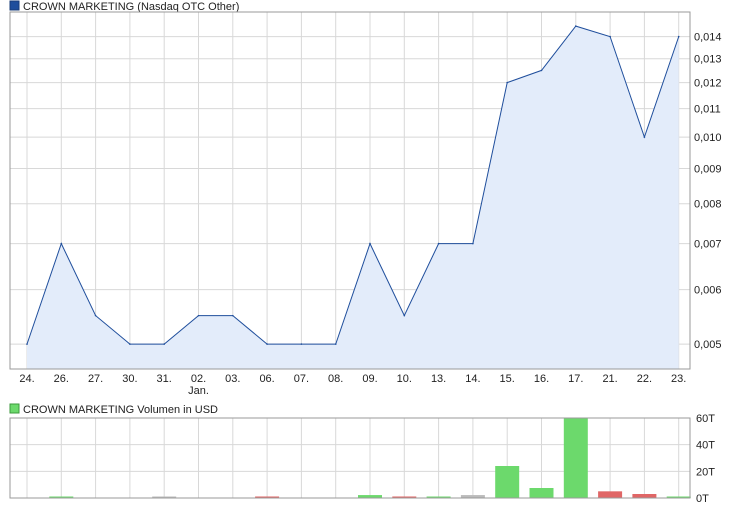  Describe the element at coordinates (26, 379) in the screenshot. I see `price-x-tick-label: 24.` at that location.